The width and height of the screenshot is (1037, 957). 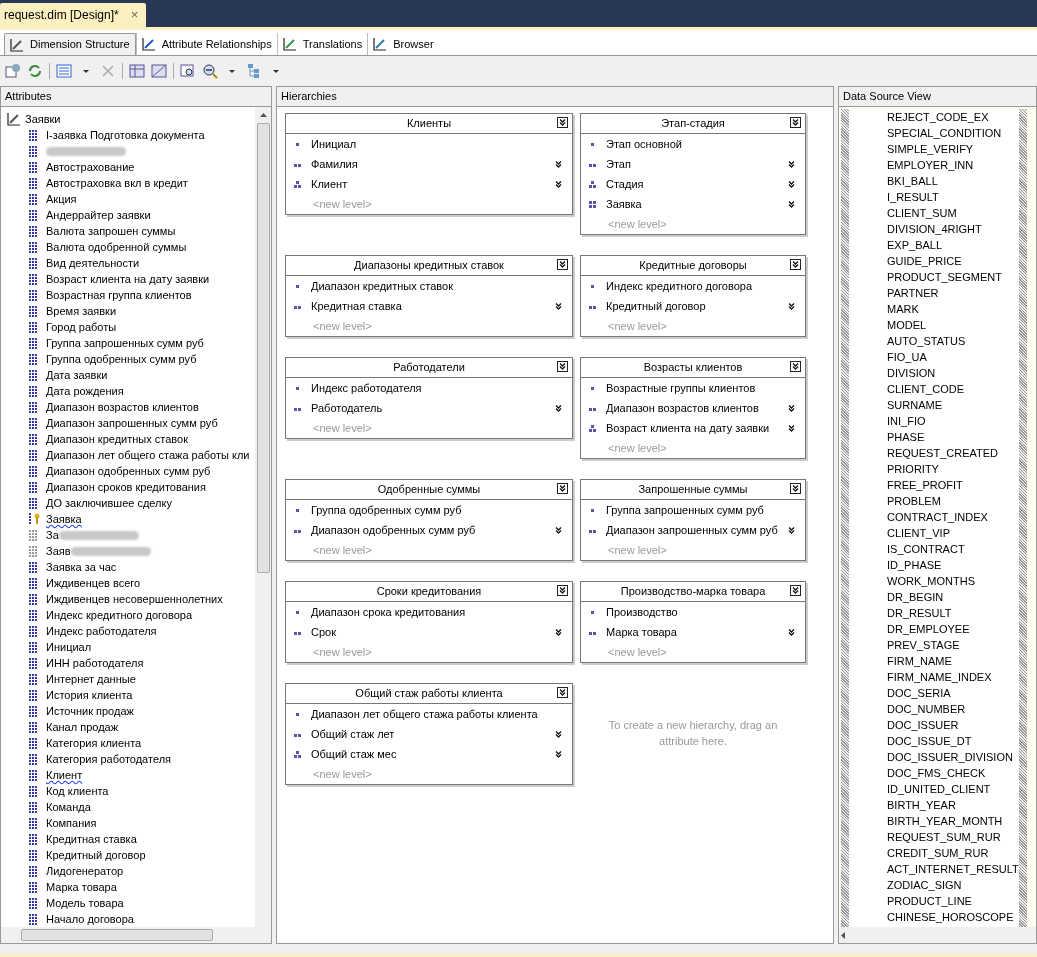 I want to click on table-column: PRODUCT_LINE, so click(x=953, y=901).